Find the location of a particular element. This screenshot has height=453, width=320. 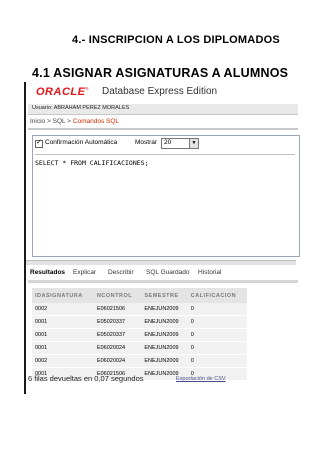

oracle-logo-text: ORACLE is located at coordinates (61, 92).